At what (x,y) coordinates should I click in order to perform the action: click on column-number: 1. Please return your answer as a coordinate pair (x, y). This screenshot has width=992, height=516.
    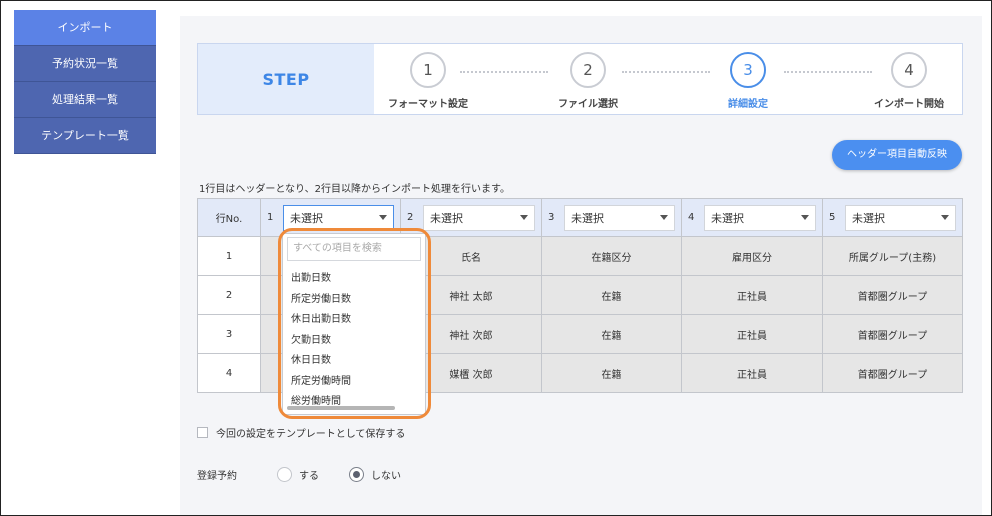
    Looking at the image, I should click on (270, 217).